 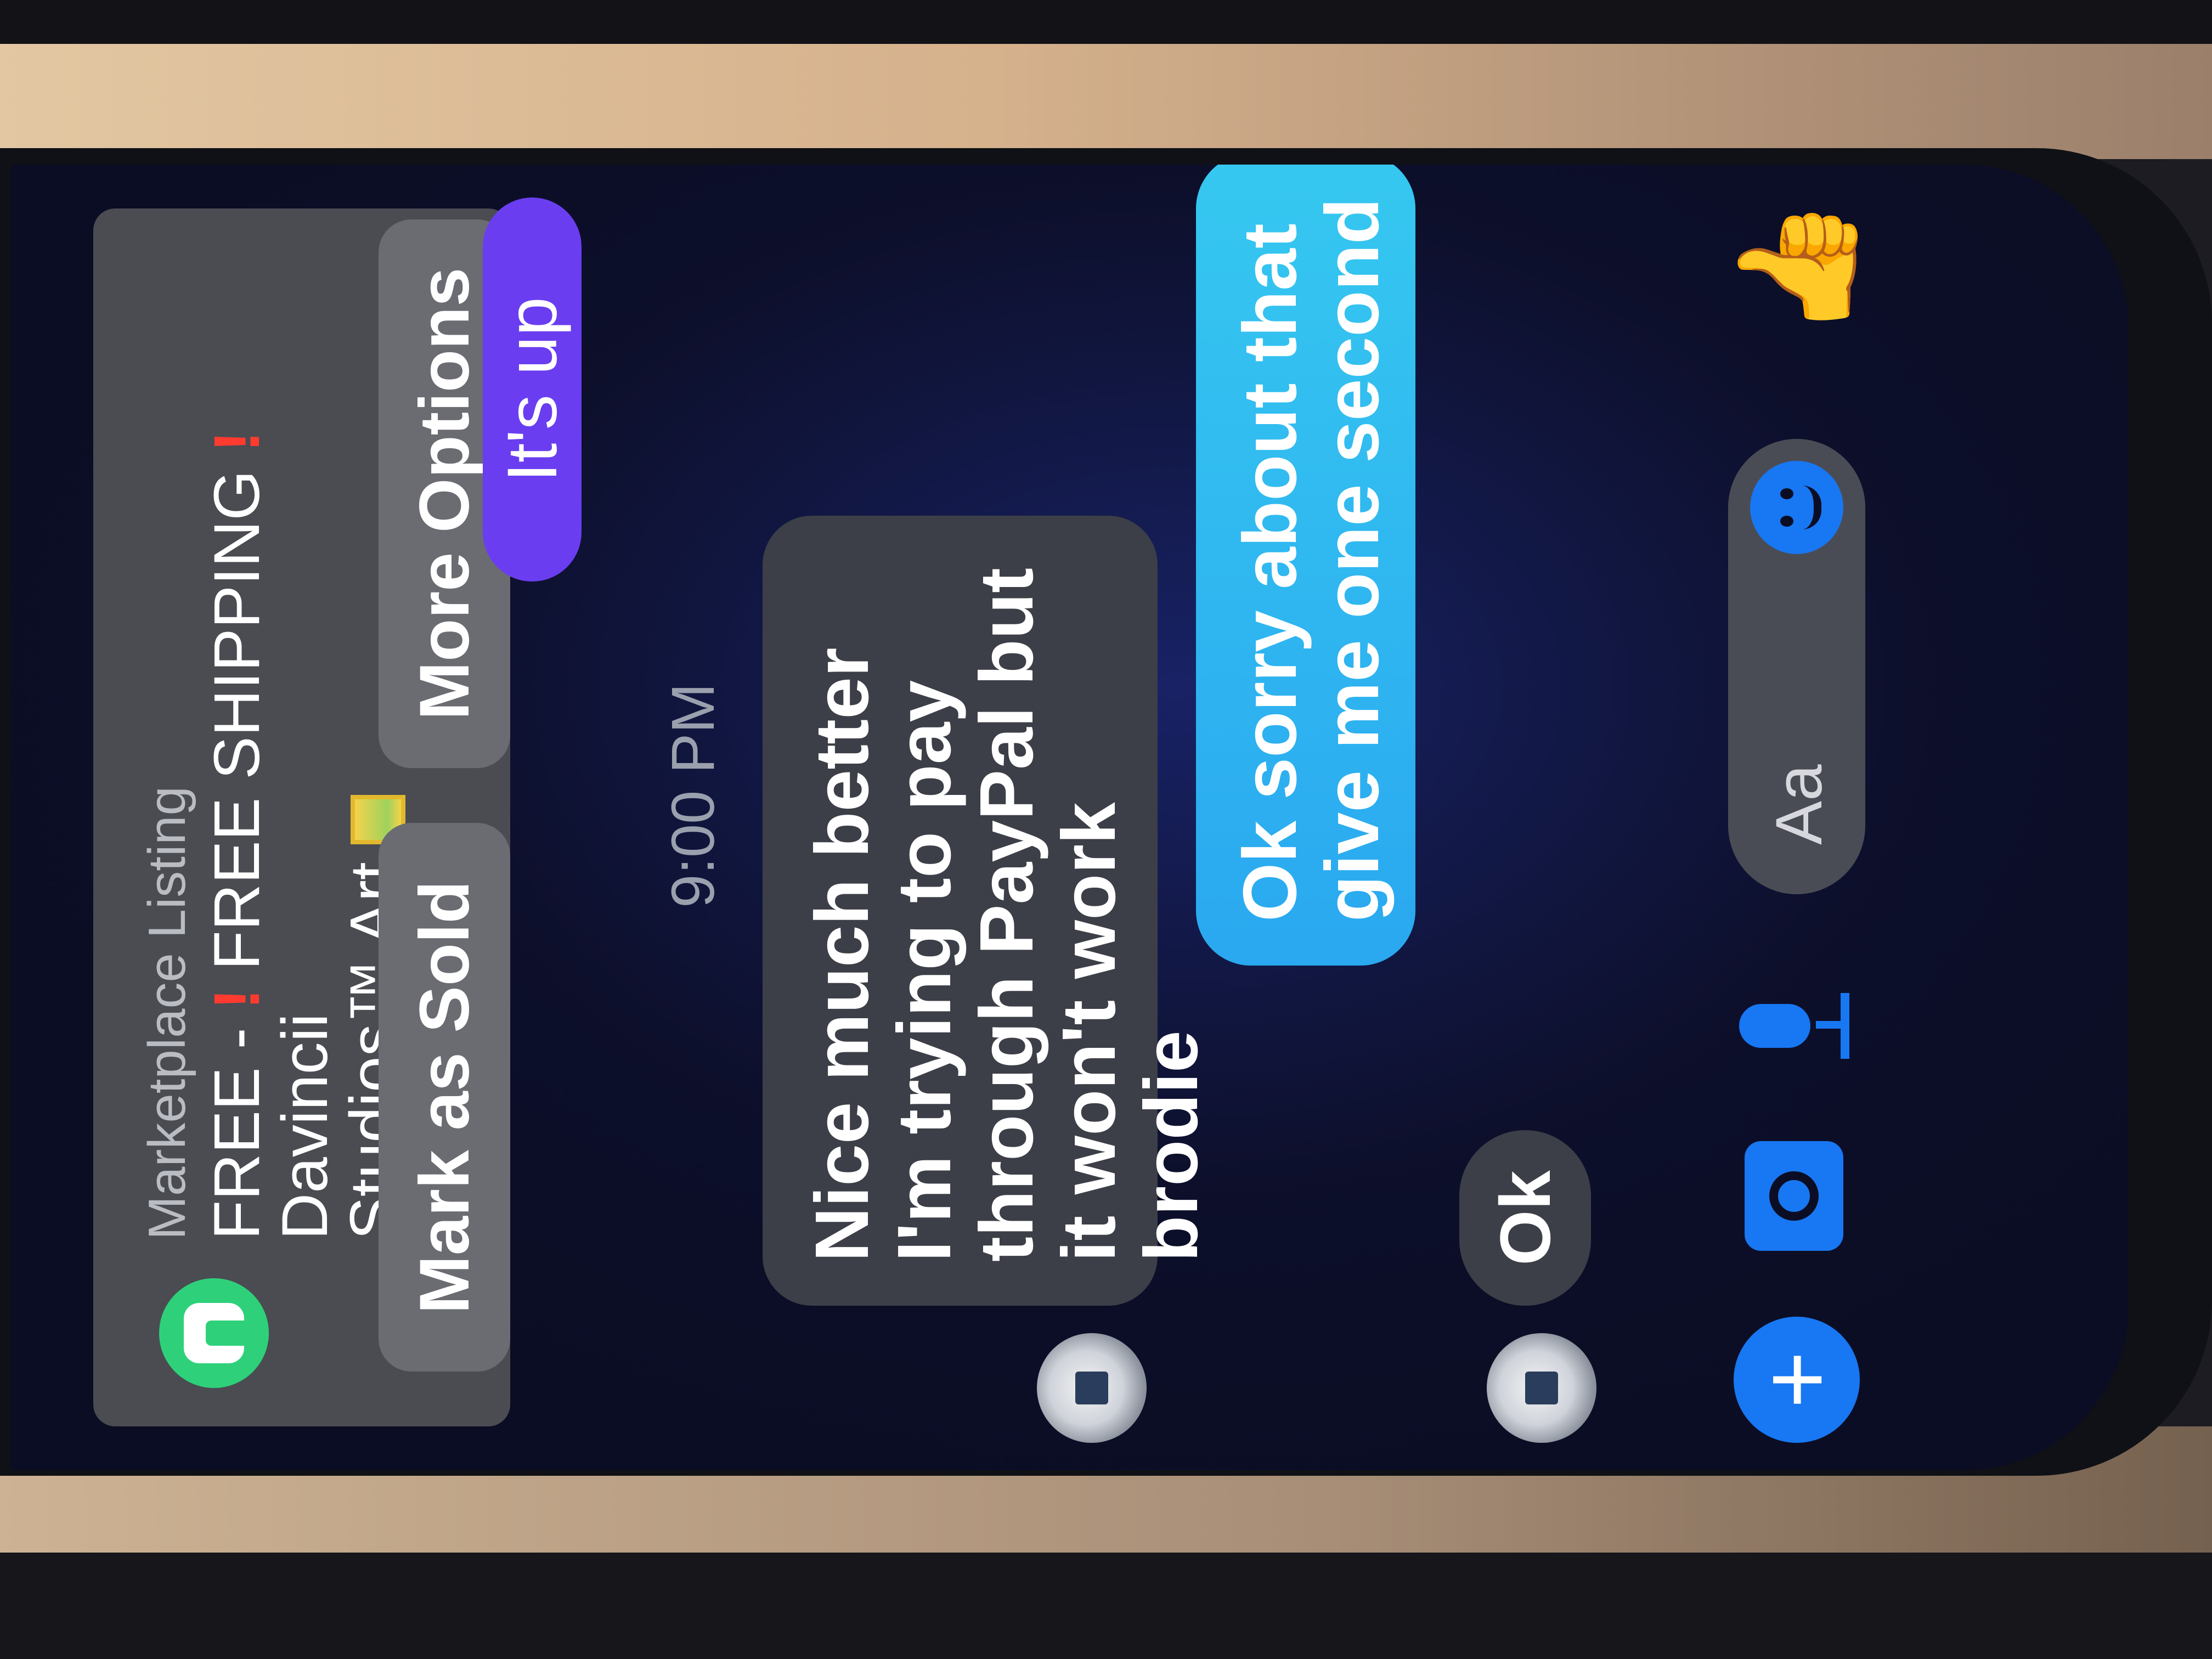 What do you see at coordinates (1794, 1196) in the screenshot?
I see `camera-icon` at bounding box center [1794, 1196].